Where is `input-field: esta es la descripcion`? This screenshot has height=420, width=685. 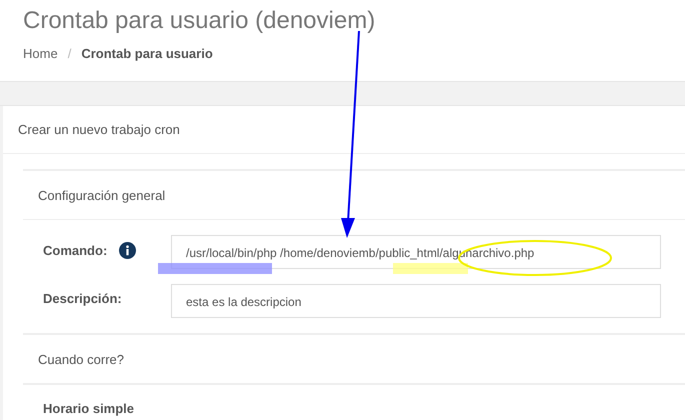 input-field: esta es la descripcion is located at coordinates (416, 301).